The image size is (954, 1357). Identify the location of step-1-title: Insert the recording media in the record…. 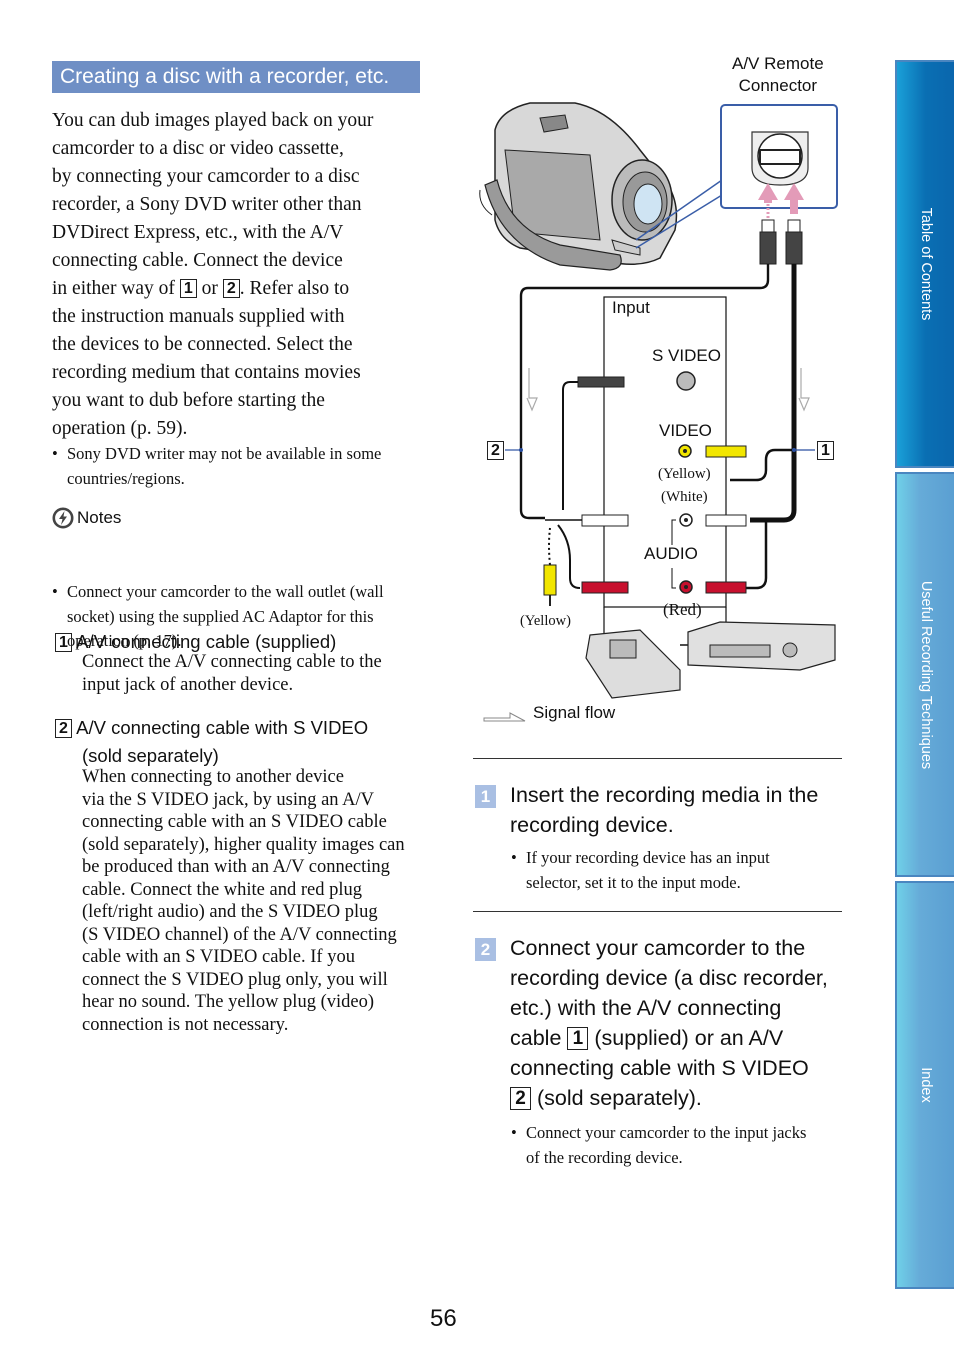
(682, 810).